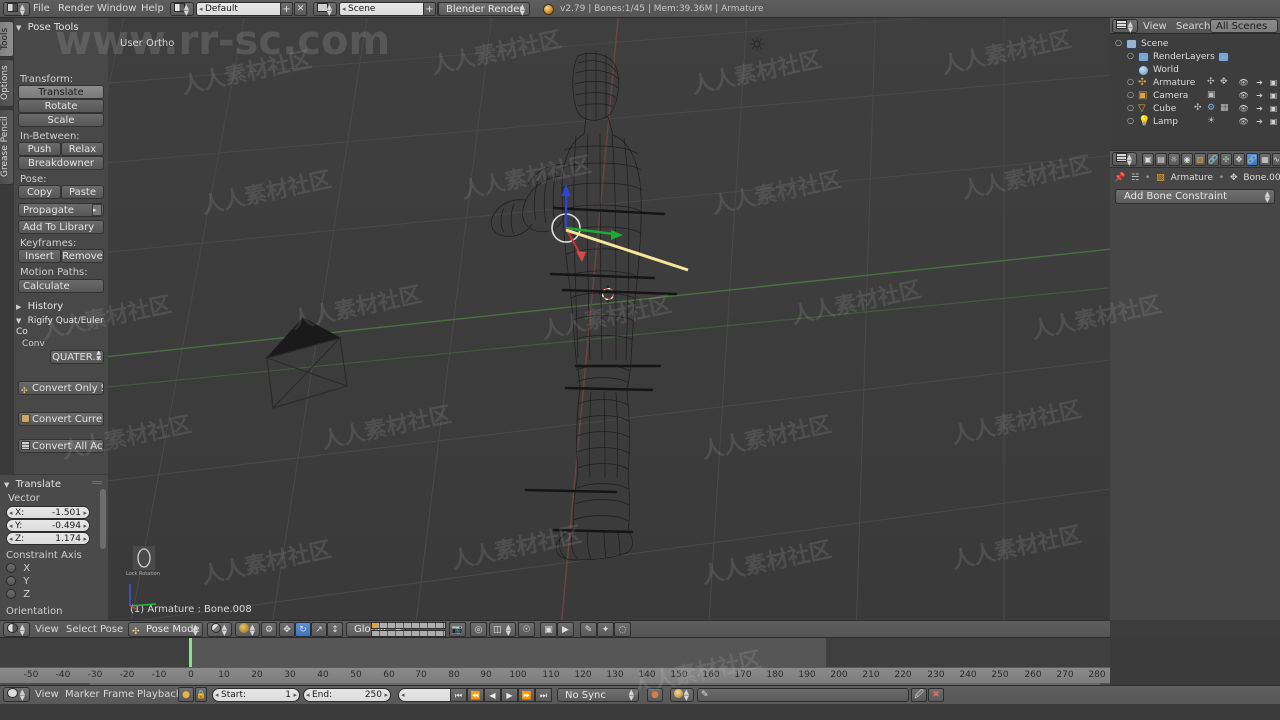 The width and height of the screenshot is (1280, 720). What do you see at coordinates (48, 538) in the screenshot?
I see `vector-z-field: Z: 1.174` at bounding box center [48, 538].